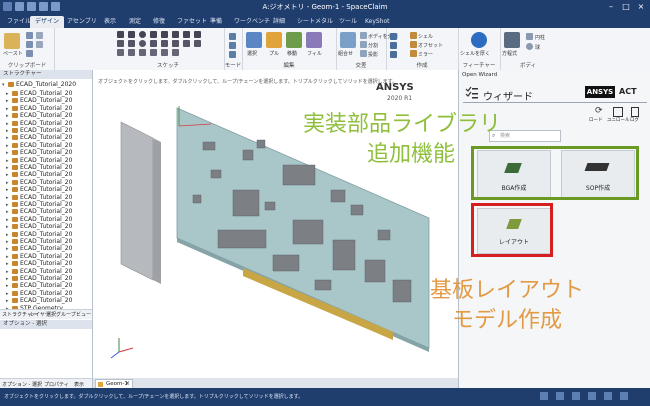 This screenshot has height=406, width=650. What do you see at coordinates (142, 34) in the screenshot?
I see `circle-icon` at bounding box center [142, 34].